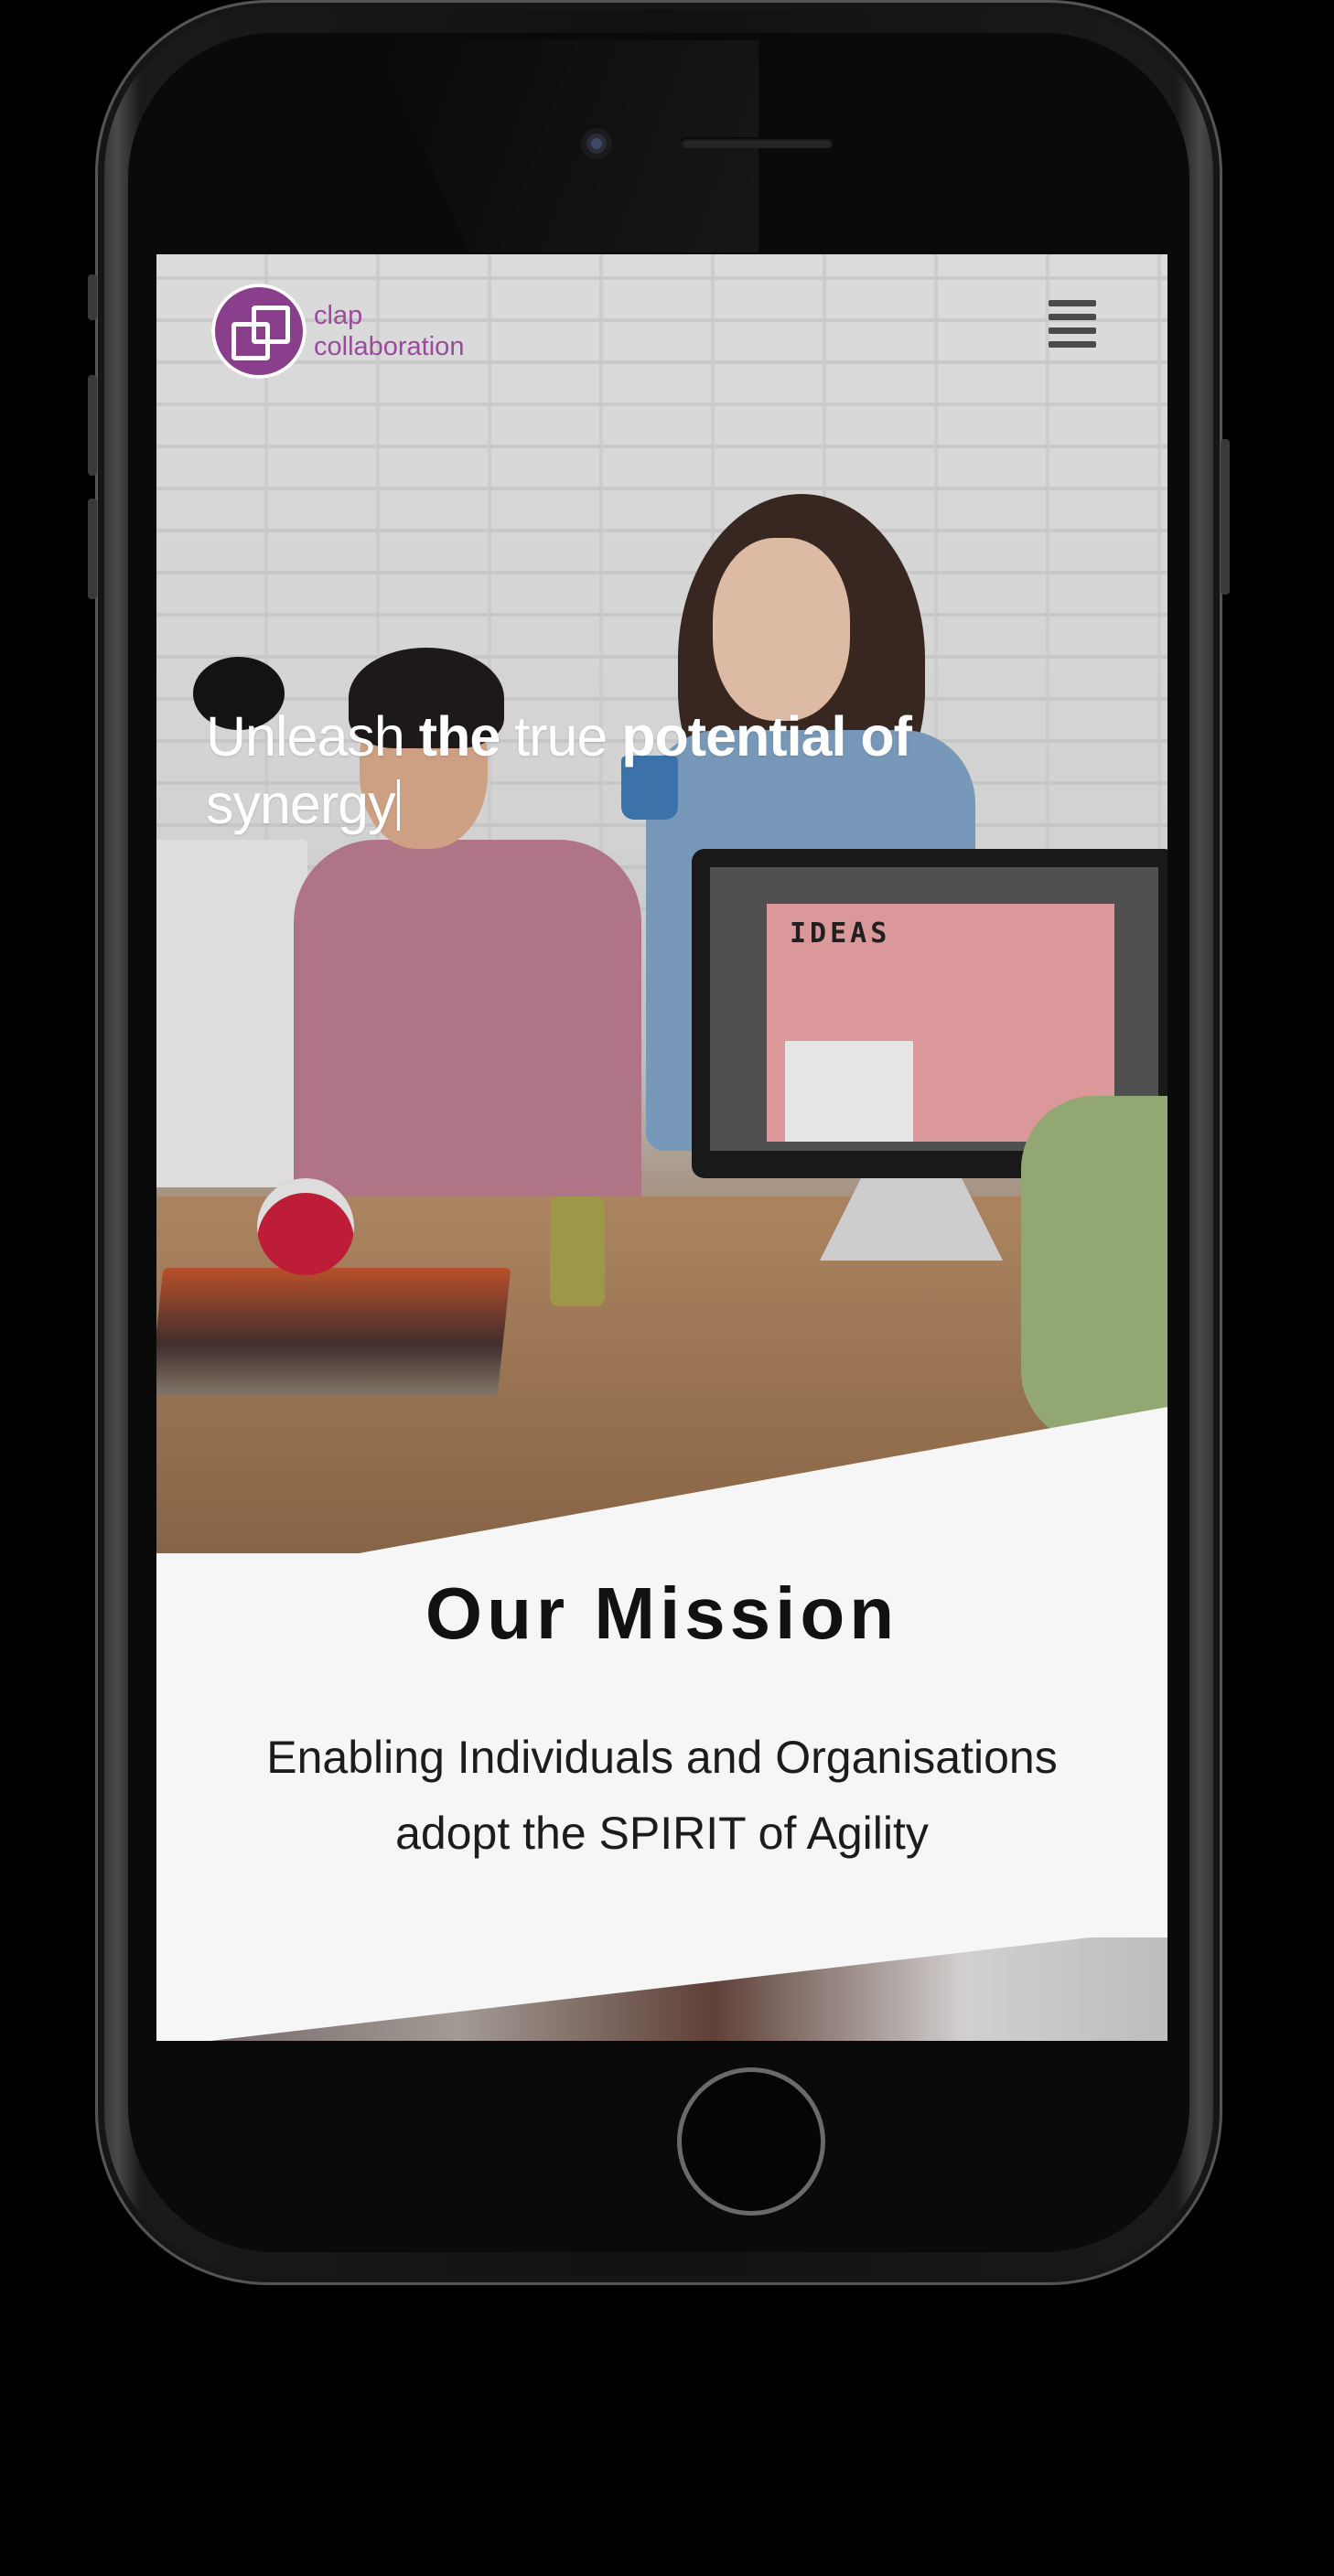 This screenshot has width=1334, height=2576. Describe the element at coordinates (390, 346) in the screenshot. I see `logo-line2: collaboration` at that location.